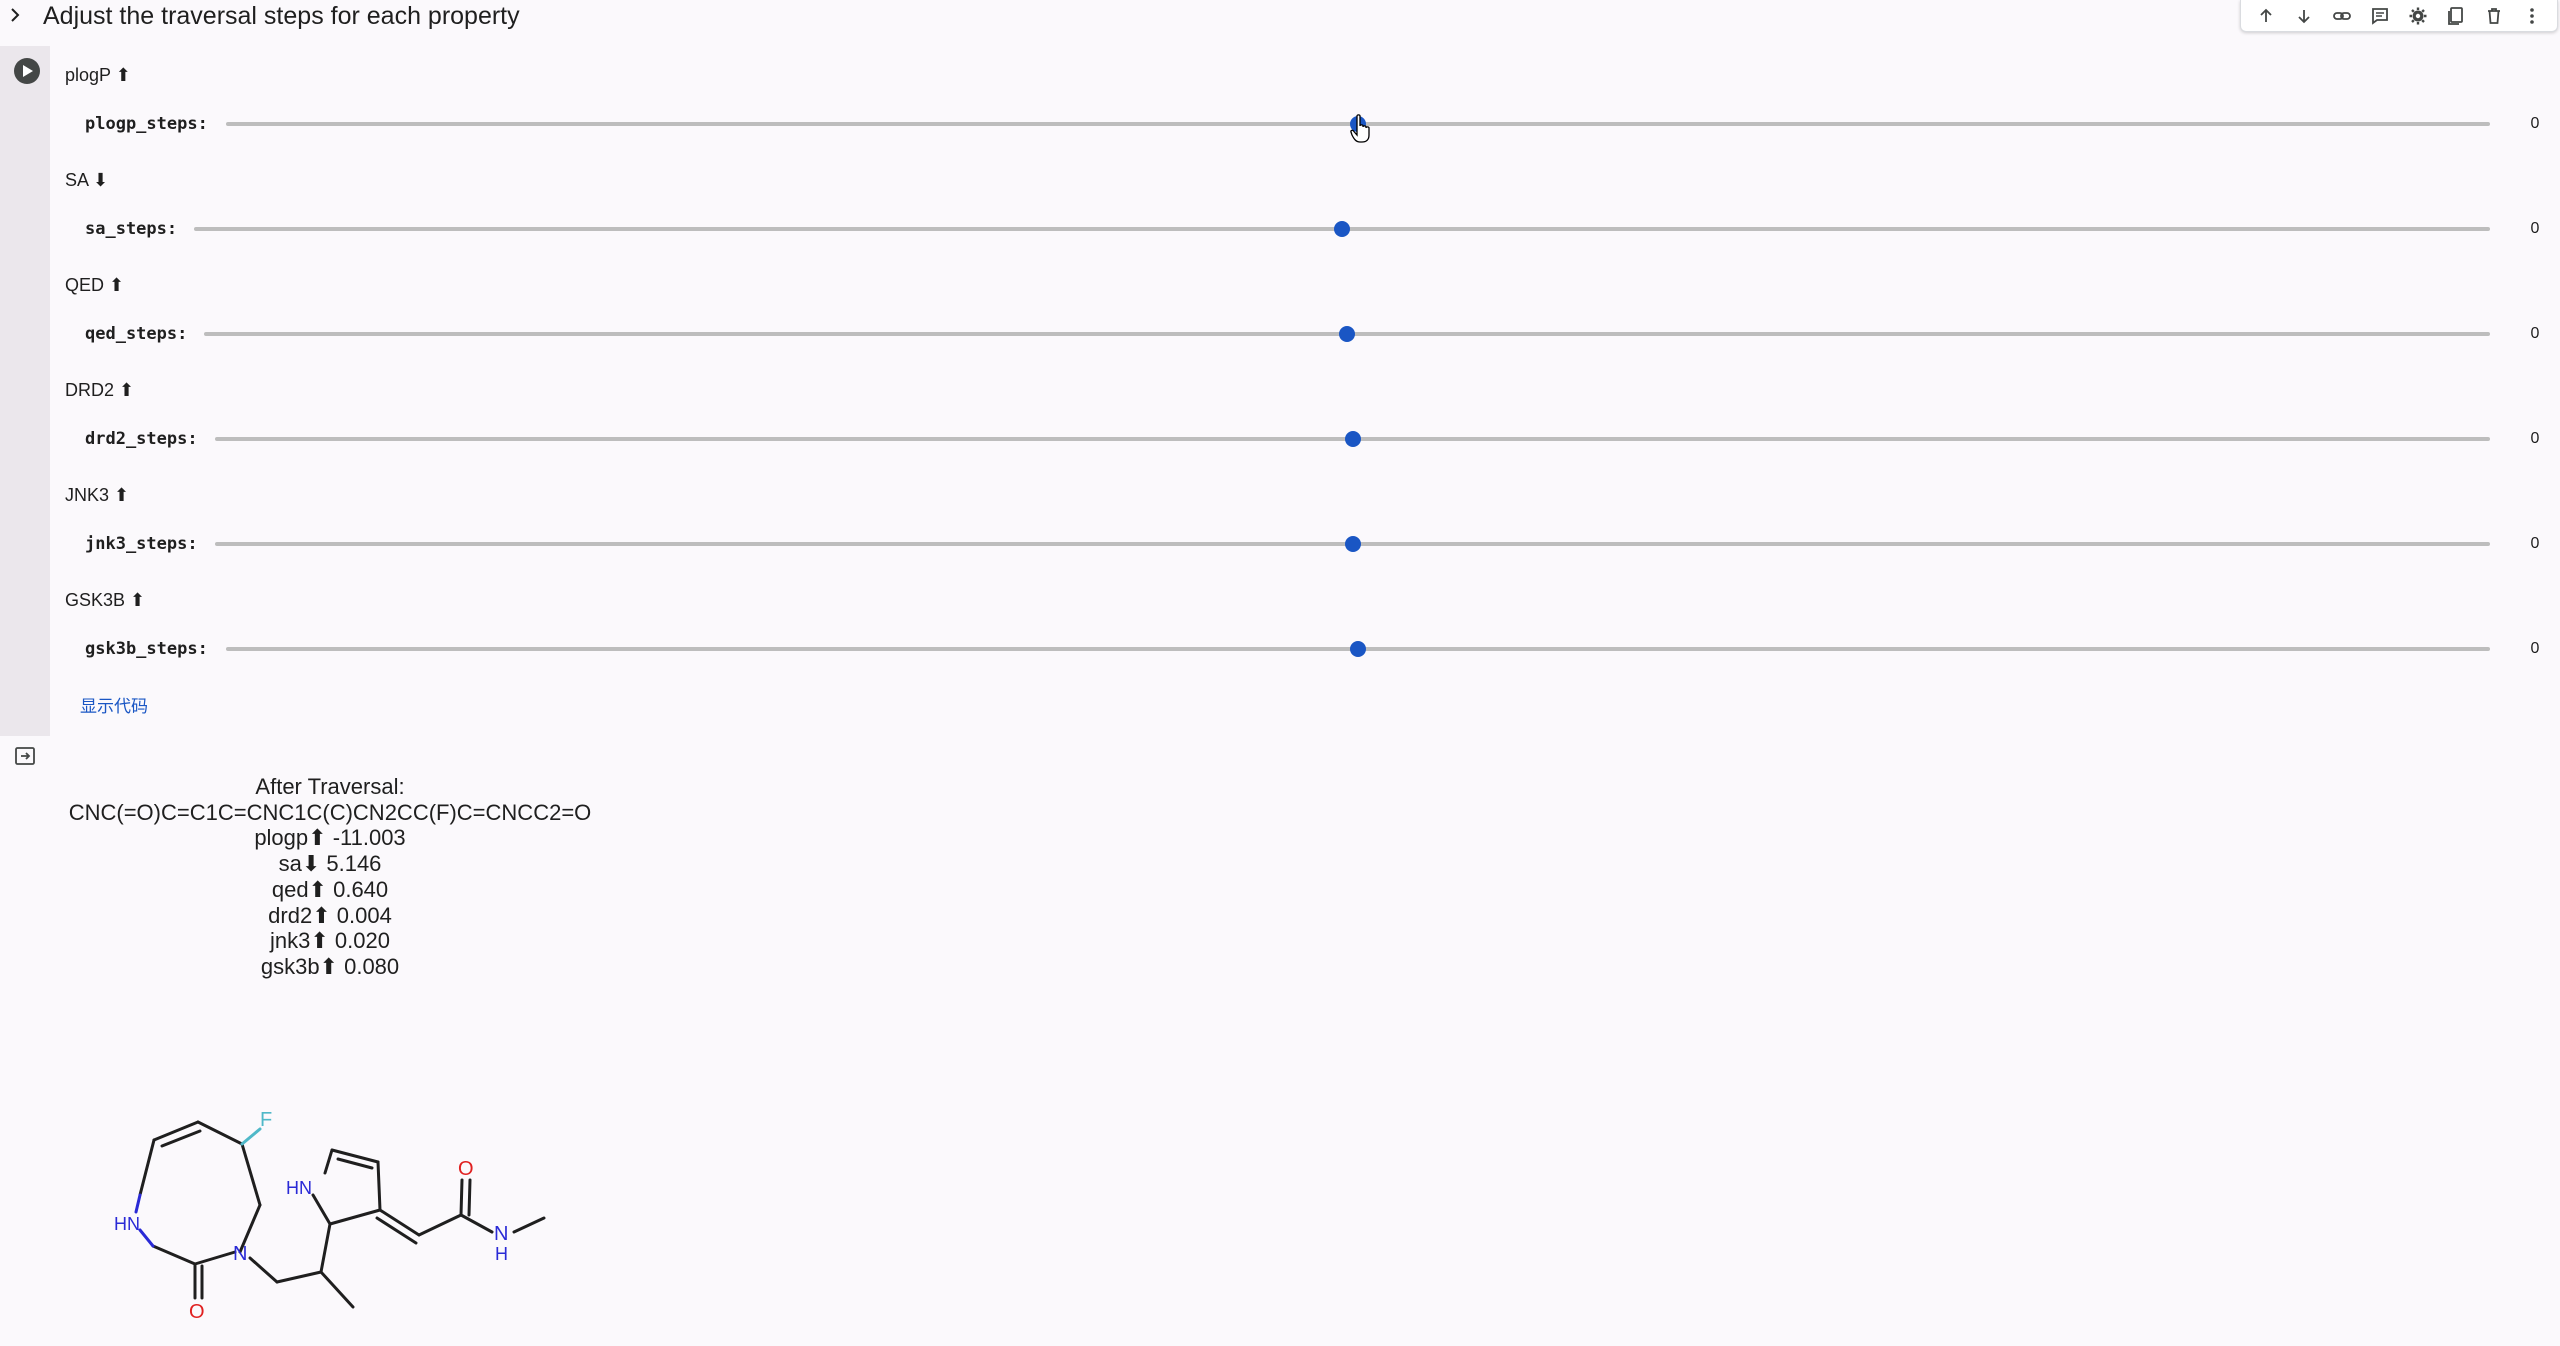 The height and width of the screenshot is (1346, 2560). Describe the element at coordinates (141, 544) in the screenshot. I see `jnk3-steps-label: jnk3_steps:` at that location.